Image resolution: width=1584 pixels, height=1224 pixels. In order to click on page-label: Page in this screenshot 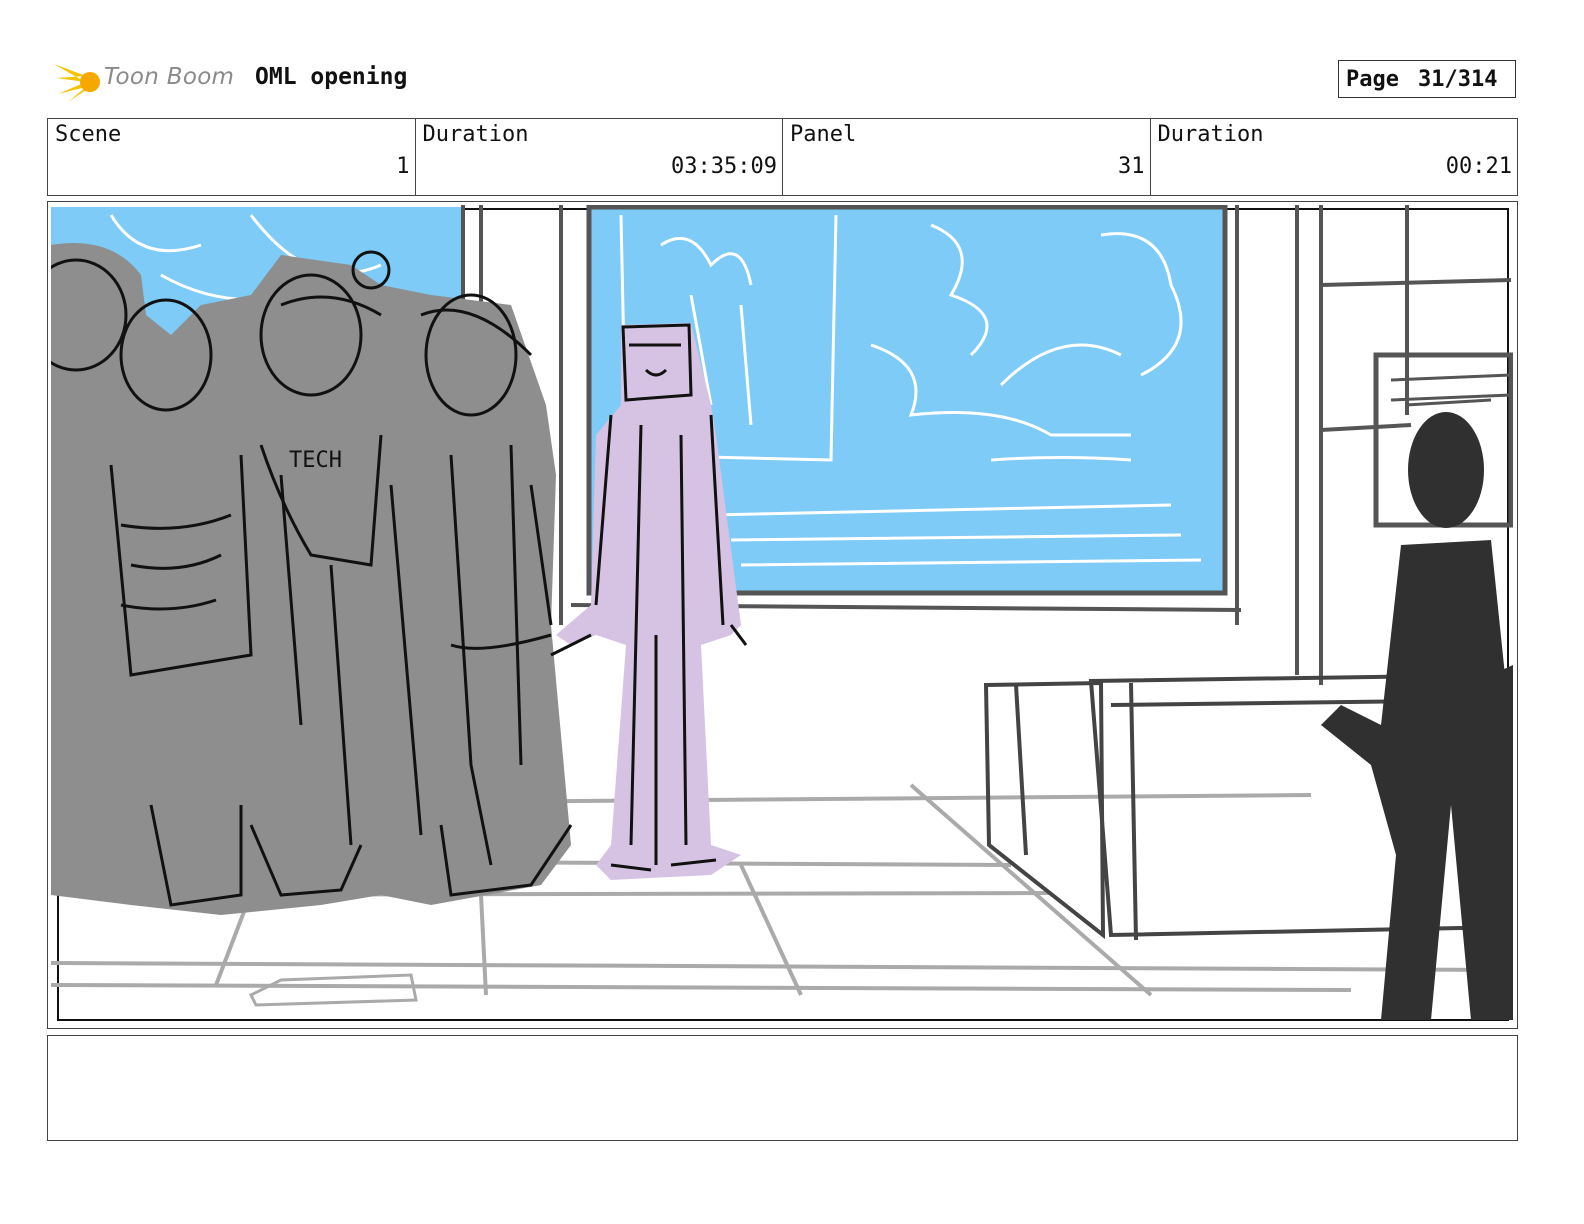, I will do `click(1372, 79)`.